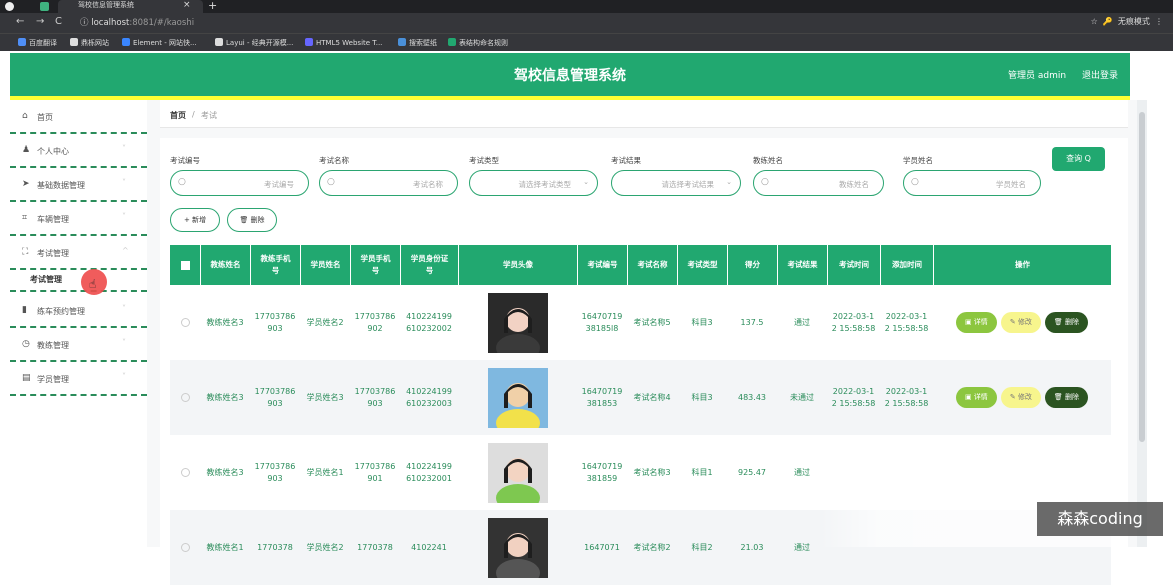 This screenshot has height=585, width=1173. Describe the element at coordinates (61, 185) in the screenshot. I see `sidebar-item-label: 基础数据管理` at that location.